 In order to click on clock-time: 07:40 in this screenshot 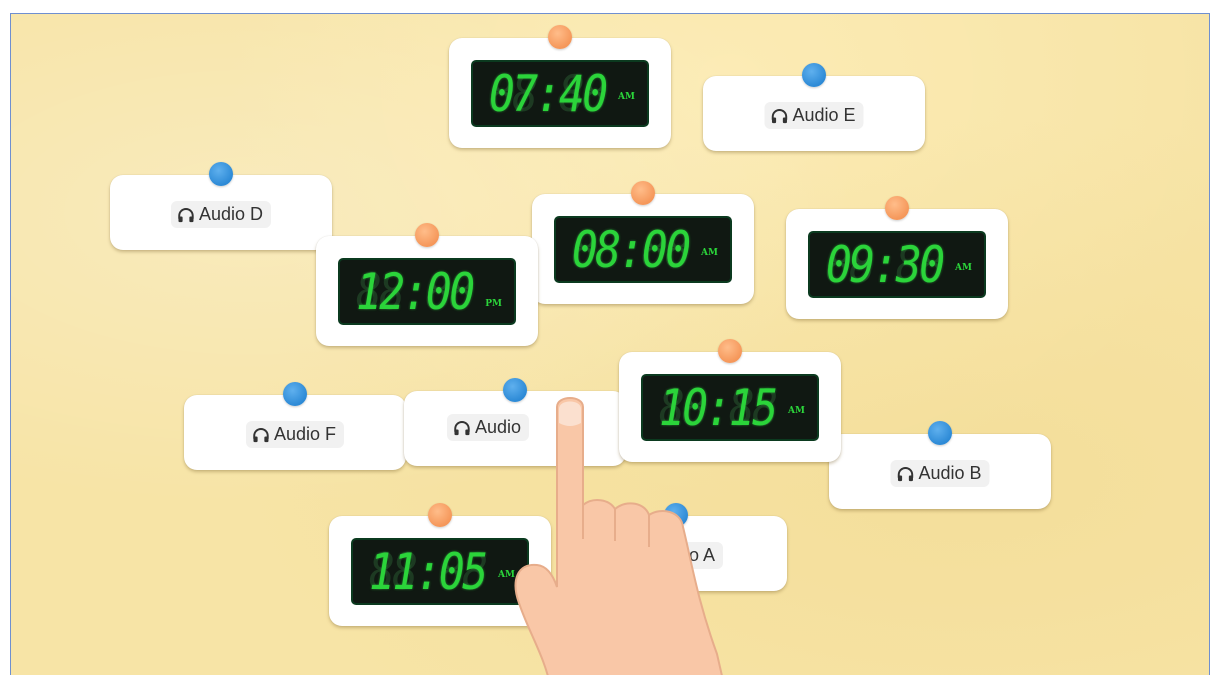, I will do `click(548, 94)`.